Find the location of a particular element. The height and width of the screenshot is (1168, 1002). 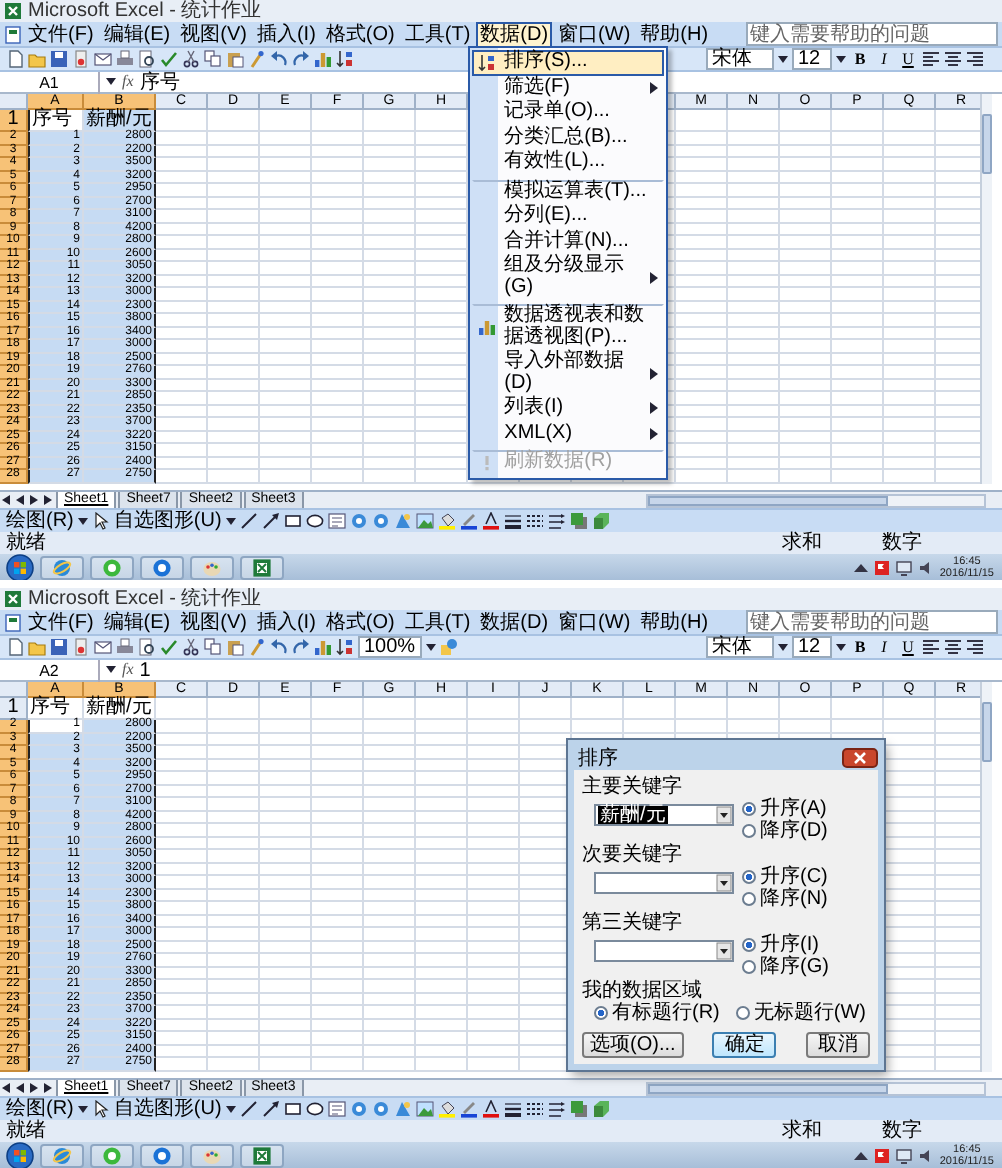

radio-option: 无标题行(W) is located at coordinates (800, 1013).